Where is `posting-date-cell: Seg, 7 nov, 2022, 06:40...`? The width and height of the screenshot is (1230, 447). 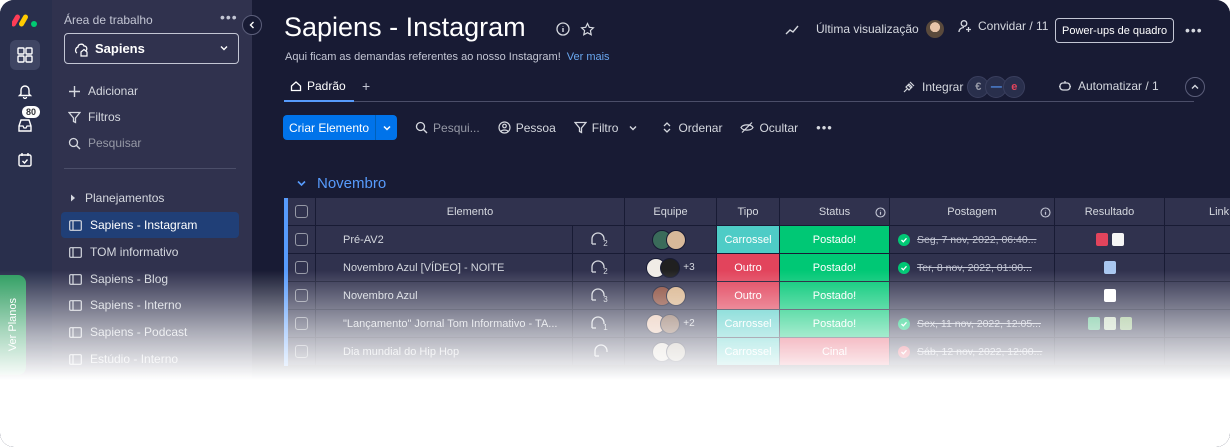
posting-date-cell: Seg, 7 nov, 2022, 06:40... is located at coordinates (972, 240).